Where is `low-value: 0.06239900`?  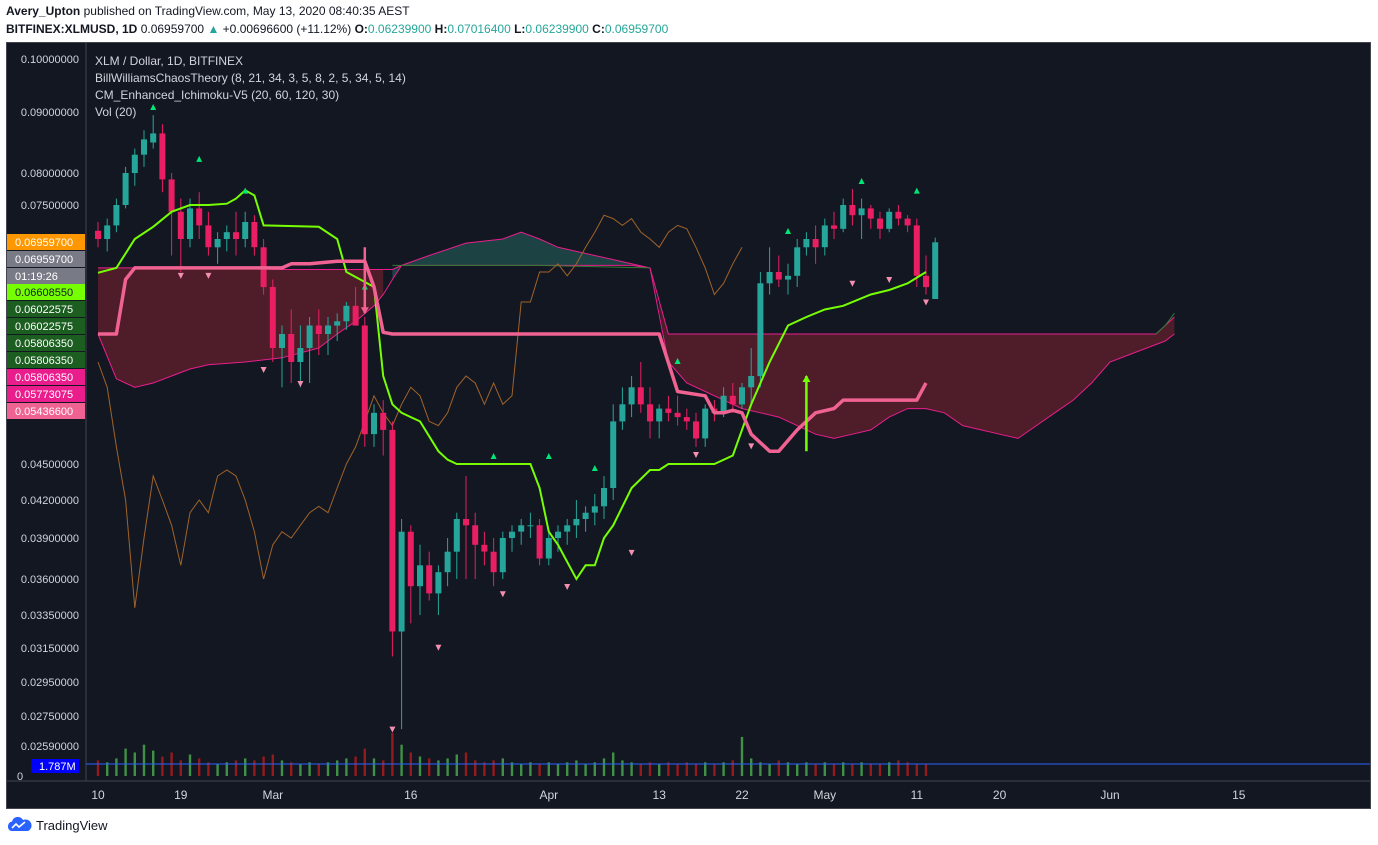
low-value: 0.06239900 is located at coordinates (557, 29).